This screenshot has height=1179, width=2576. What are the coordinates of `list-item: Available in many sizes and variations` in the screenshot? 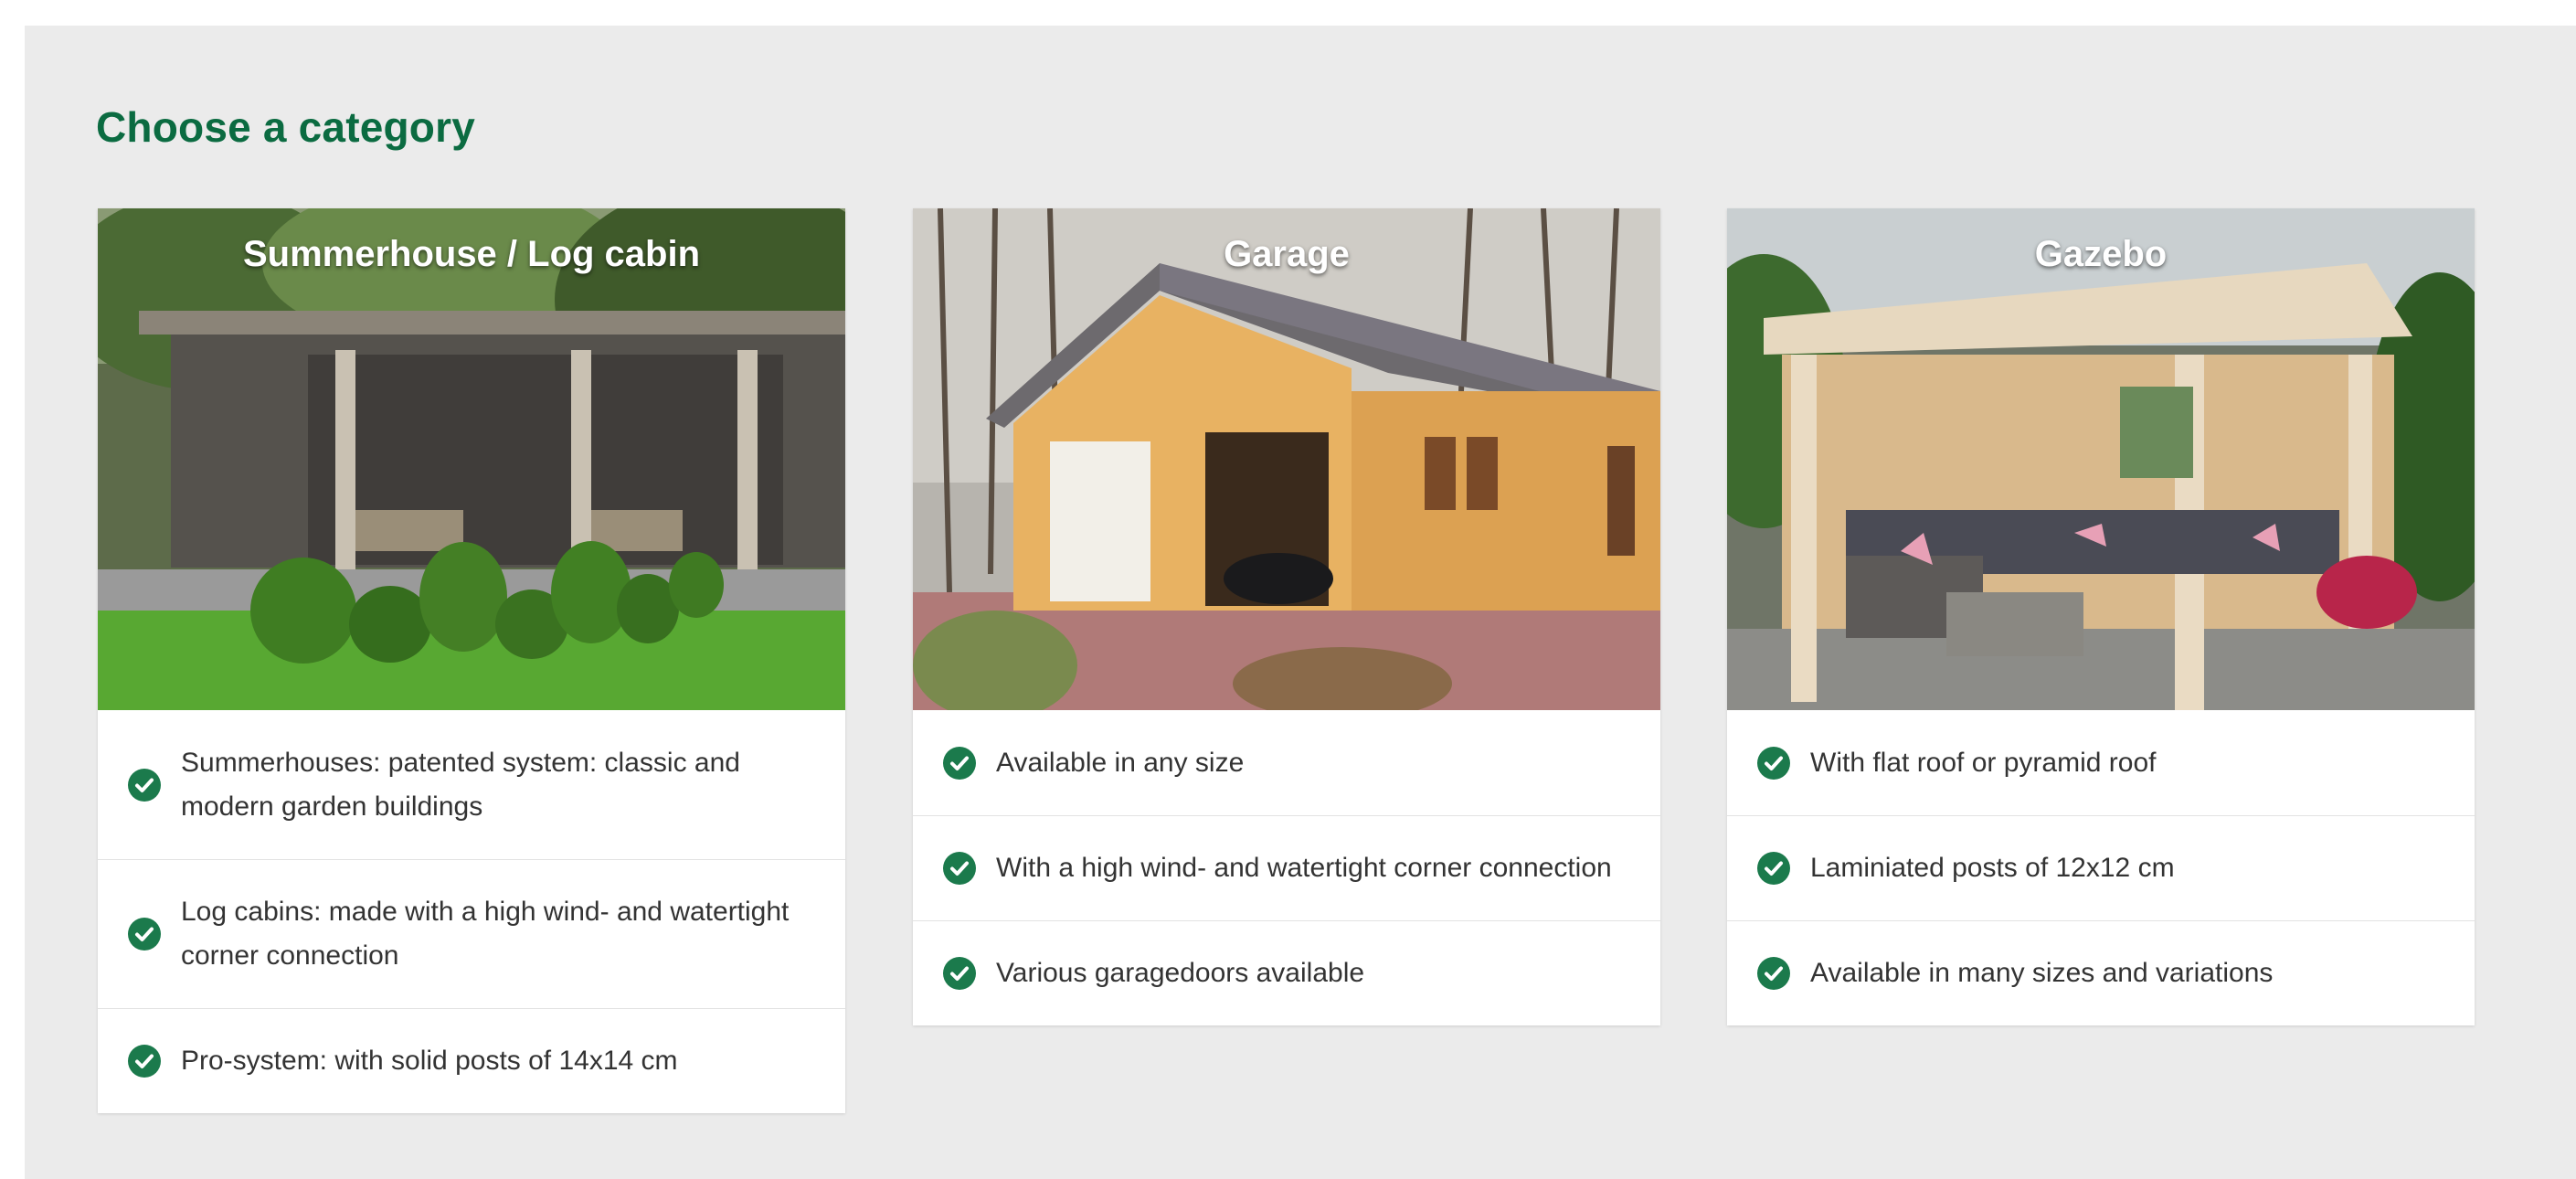 It's located at (2101, 972).